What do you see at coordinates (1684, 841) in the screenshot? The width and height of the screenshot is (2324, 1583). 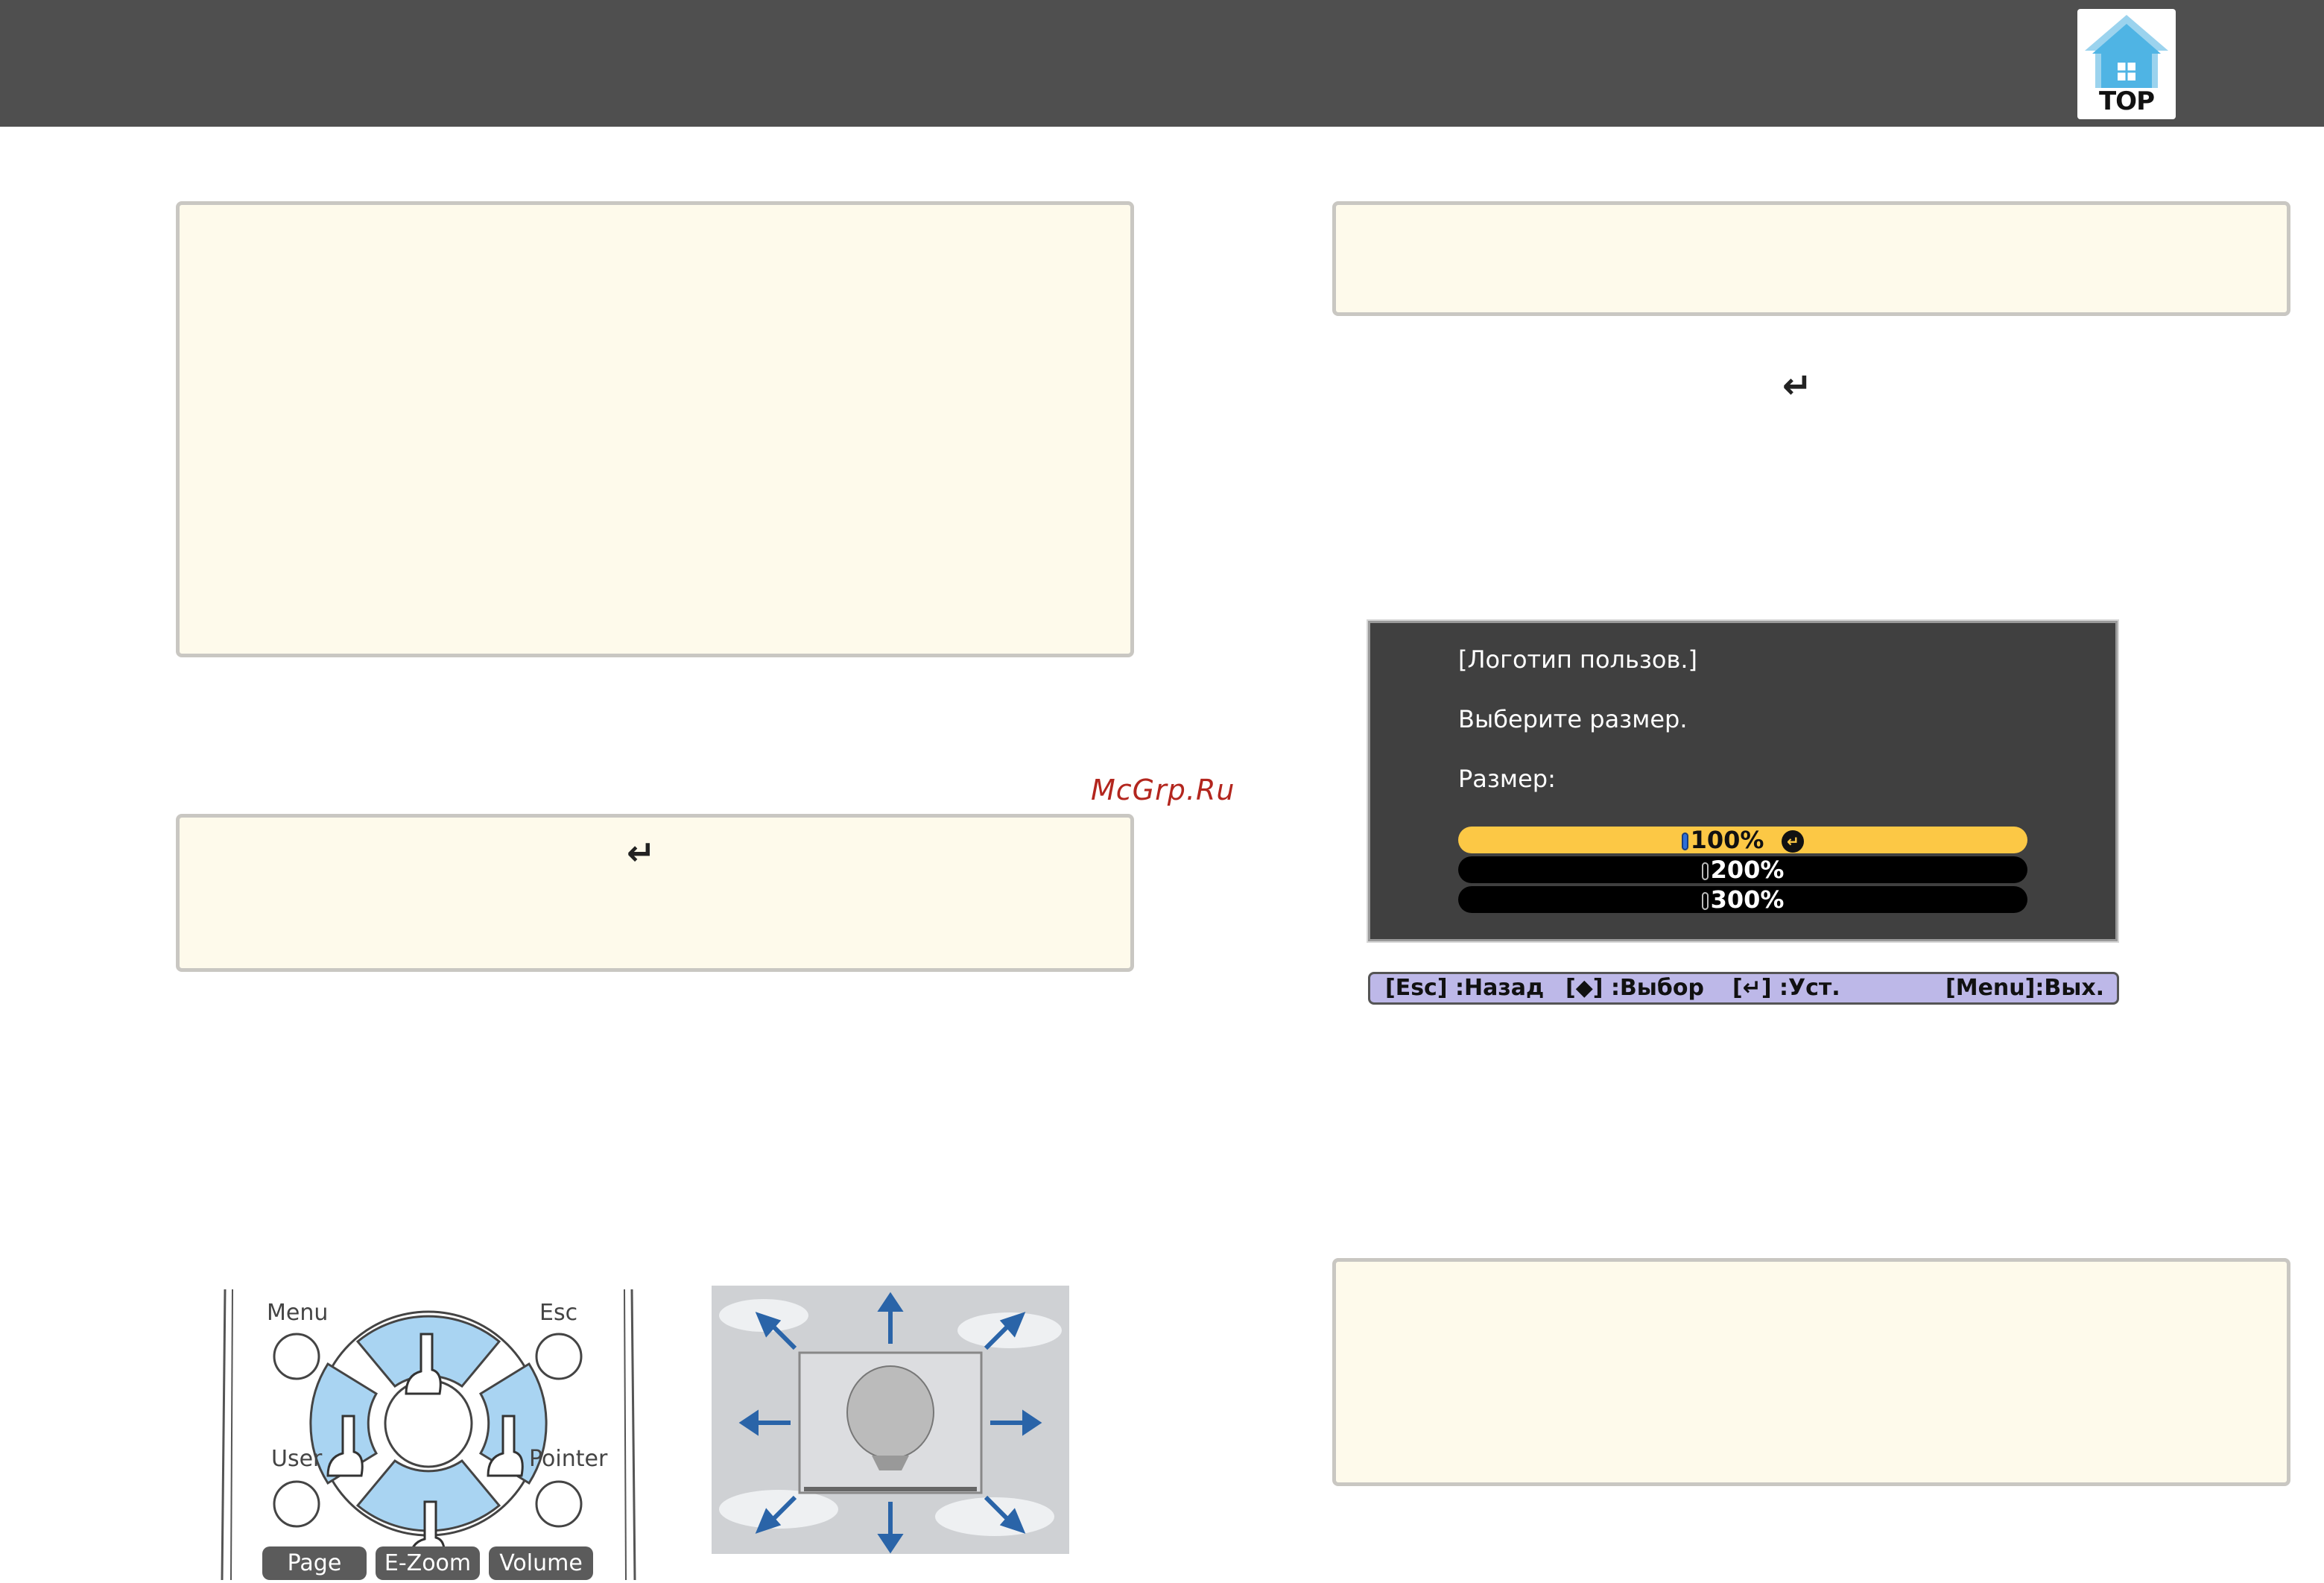 I see `radio-selected-icon` at bounding box center [1684, 841].